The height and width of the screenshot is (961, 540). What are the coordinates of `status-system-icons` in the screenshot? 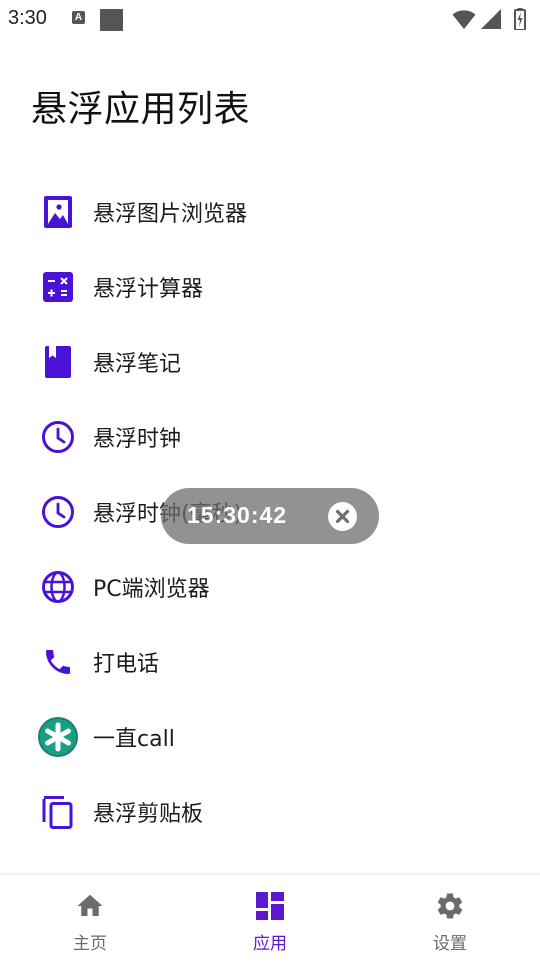 It's located at (492, 19).